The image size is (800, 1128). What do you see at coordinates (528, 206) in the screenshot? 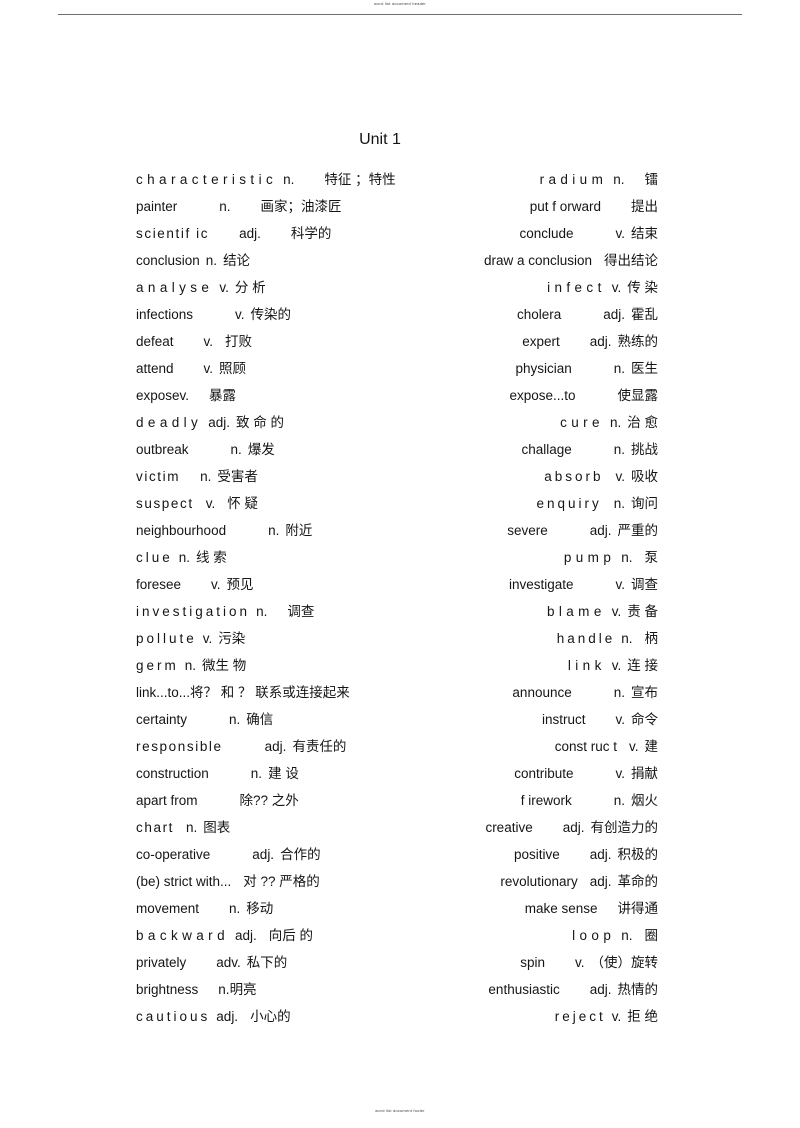
I see `word-entry: put f orward 提出` at bounding box center [528, 206].